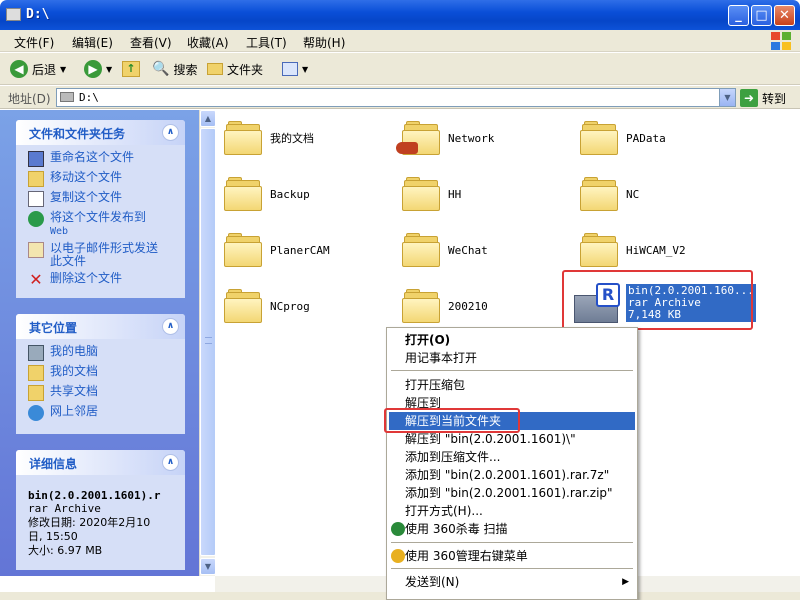 The width and height of the screenshot is (800, 600). What do you see at coordinates (101, 393) in the screenshot?
I see `place-shared-documents: 共享文档` at bounding box center [101, 393].